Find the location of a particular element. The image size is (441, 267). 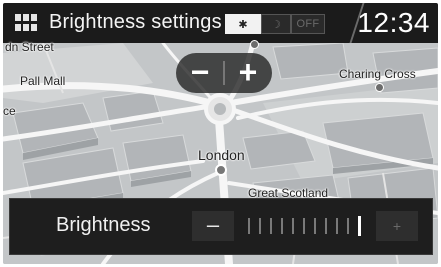

brightness-increase-button: + is located at coordinates (397, 226).